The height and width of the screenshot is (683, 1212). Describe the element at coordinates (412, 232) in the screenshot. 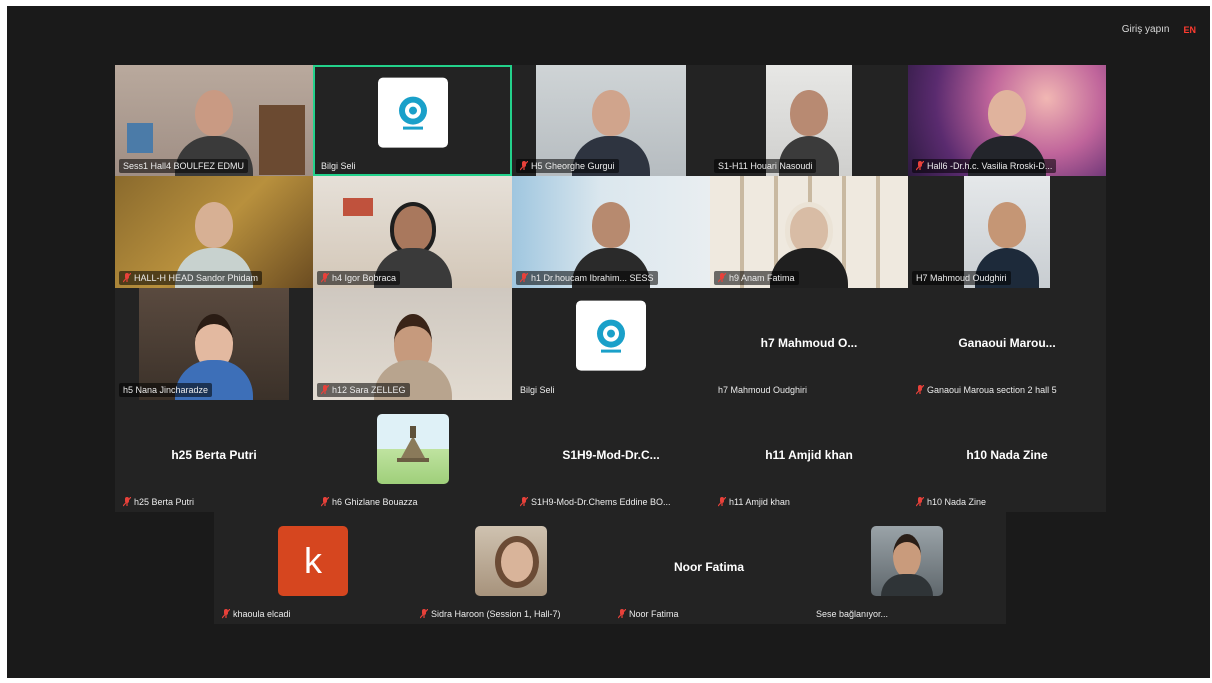

I see `participant-tile: h4 Igor Bobraca` at that location.